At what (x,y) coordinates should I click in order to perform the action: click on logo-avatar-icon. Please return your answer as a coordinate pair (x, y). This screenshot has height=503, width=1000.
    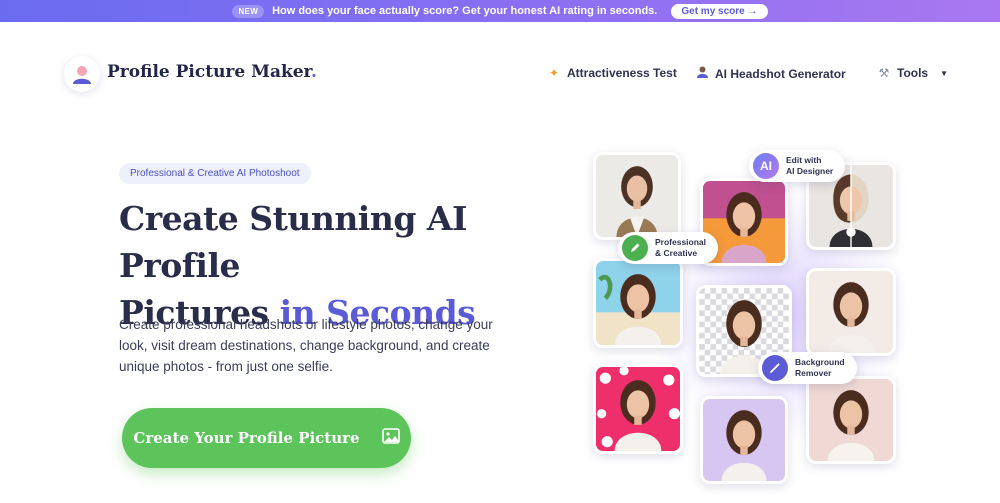
    Looking at the image, I should click on (82, 74).